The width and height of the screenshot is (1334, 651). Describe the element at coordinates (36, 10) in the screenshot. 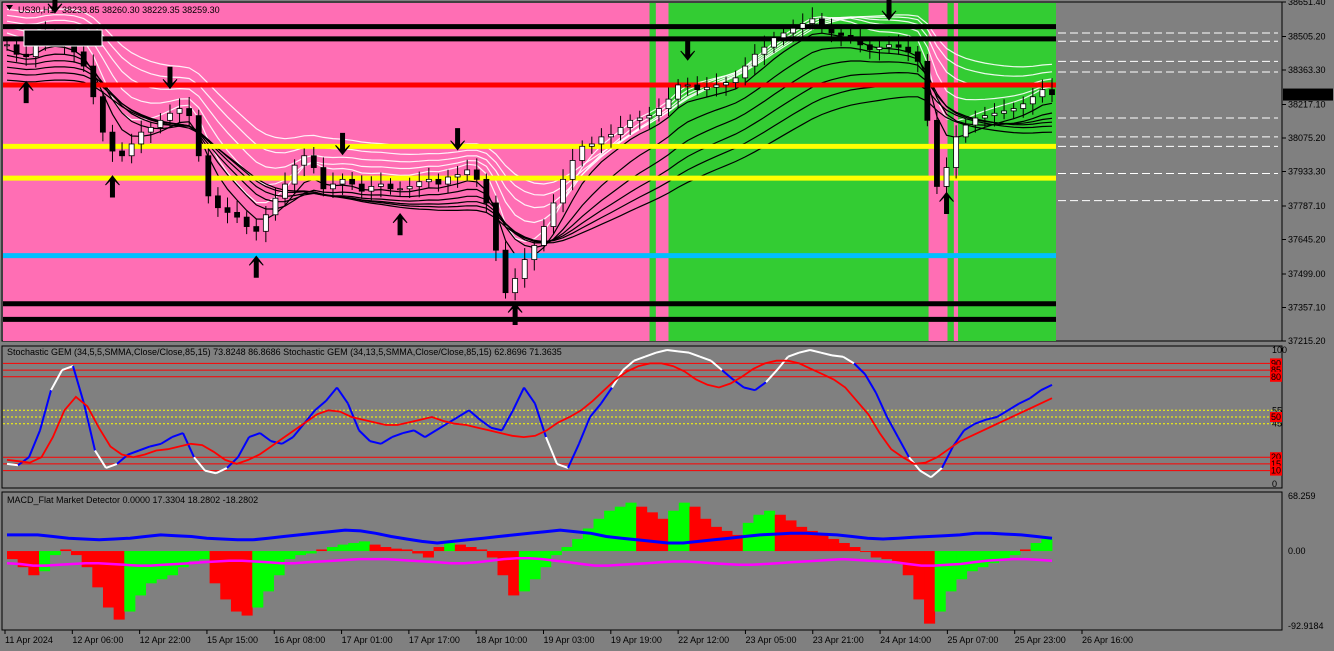

I see `symbol-title: US30,H1` at that location.